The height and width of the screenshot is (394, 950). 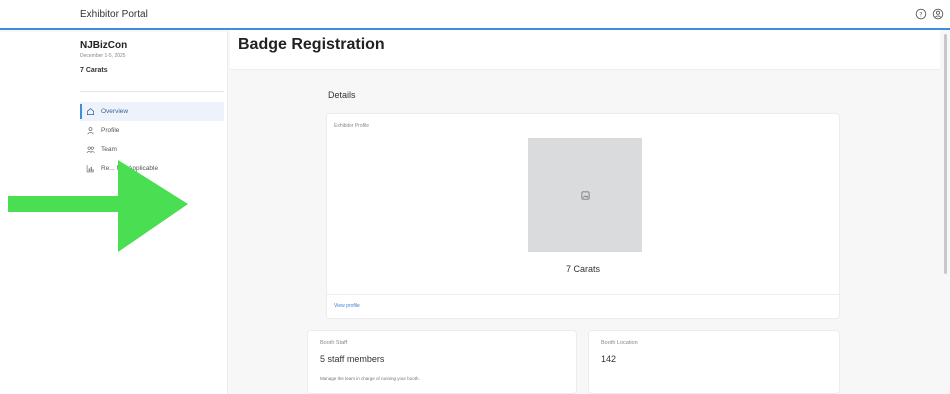 What do you see at coordinates (98, 206) in the screenshot?
I see `arrow-right-icon` at bounding box center [98, 206].